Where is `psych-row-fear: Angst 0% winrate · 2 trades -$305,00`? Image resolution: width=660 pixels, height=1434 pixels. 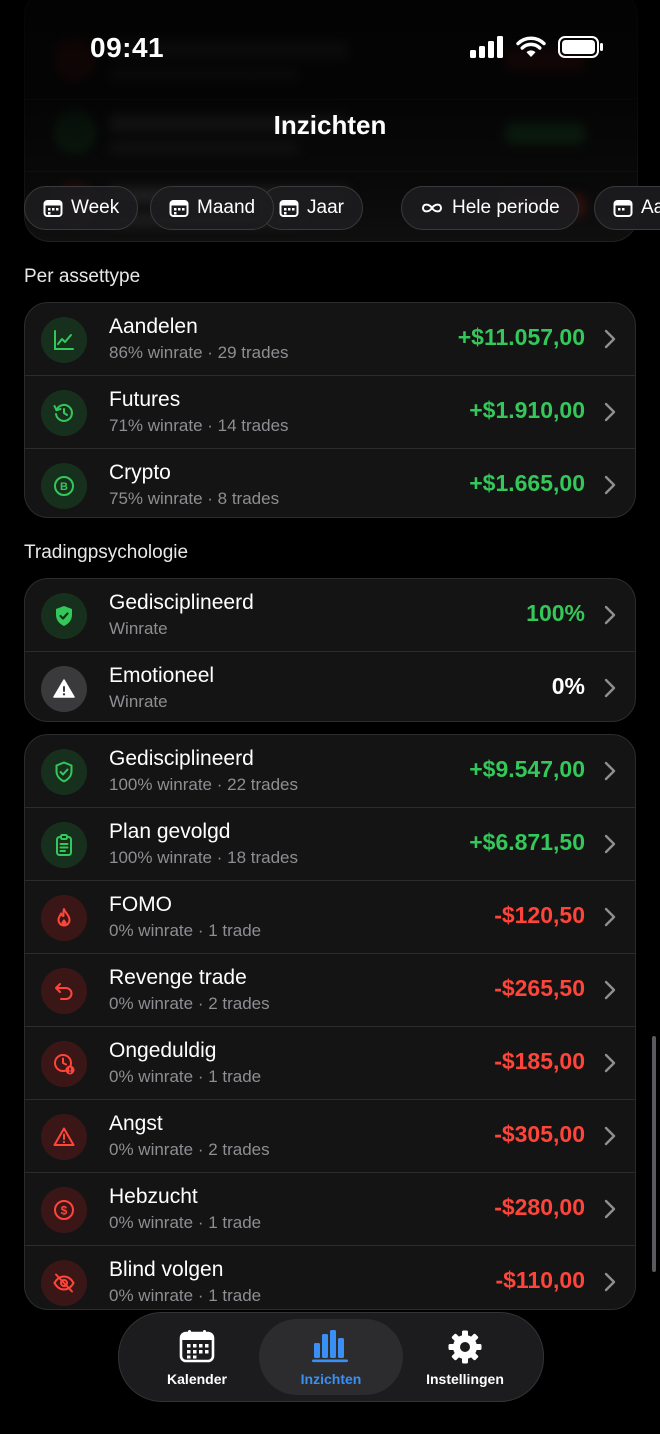
psych-row-fear: Angst 0% winrate · 2 trades -$305,00 is located at coordinates (330, 1135).